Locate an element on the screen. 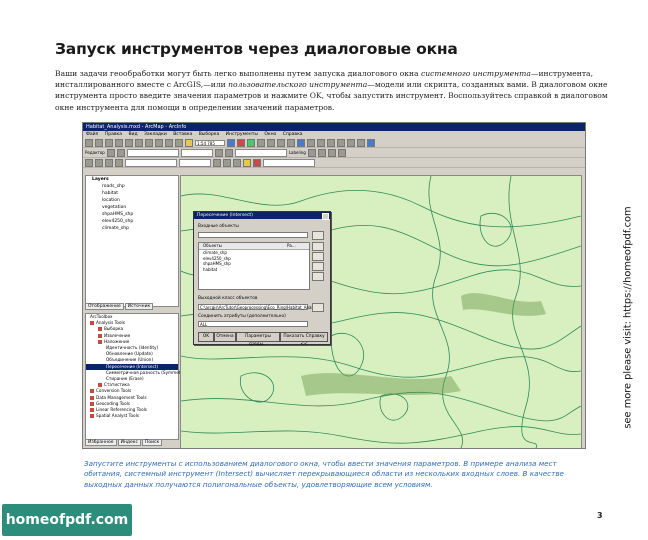  copy-icon is located at coordinates (139, 142).